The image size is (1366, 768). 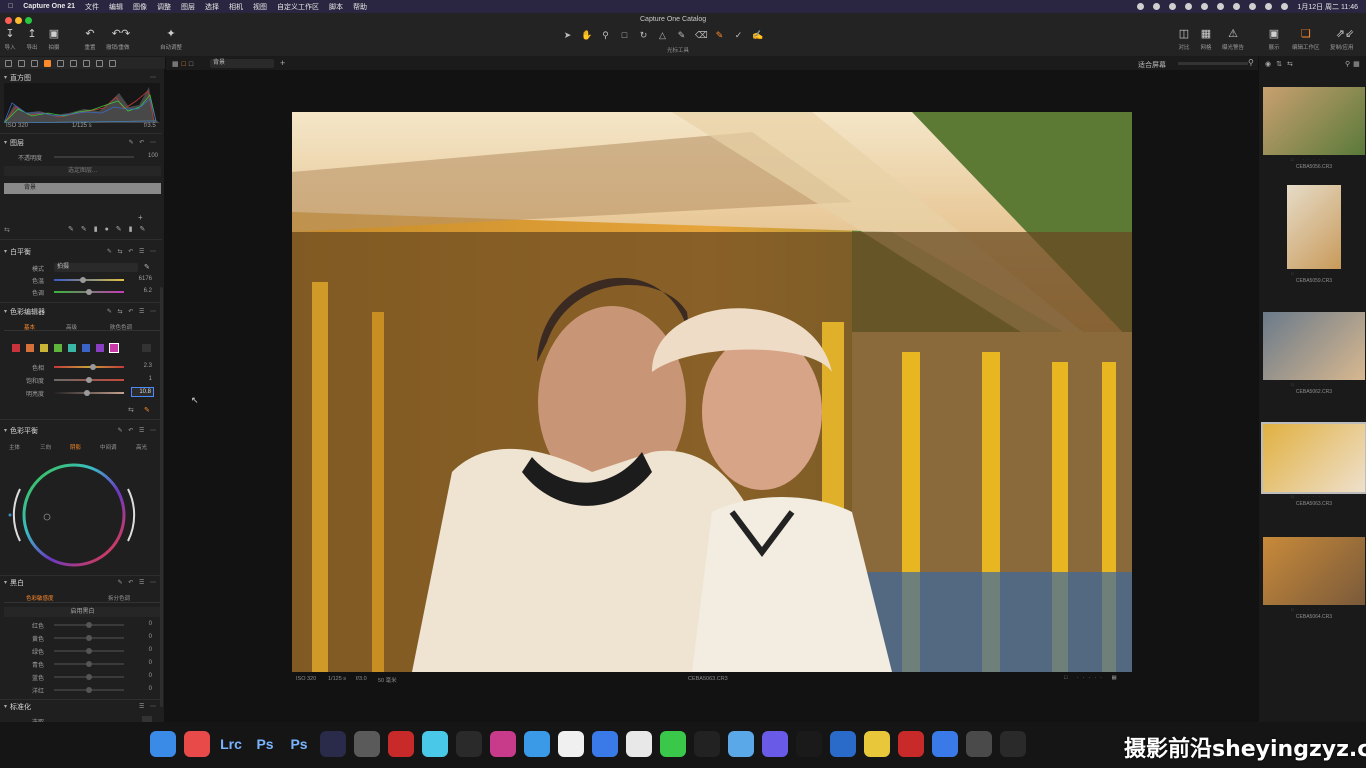 I want to click on wb-picker-icon: ✓, so click(x=738, y=35).